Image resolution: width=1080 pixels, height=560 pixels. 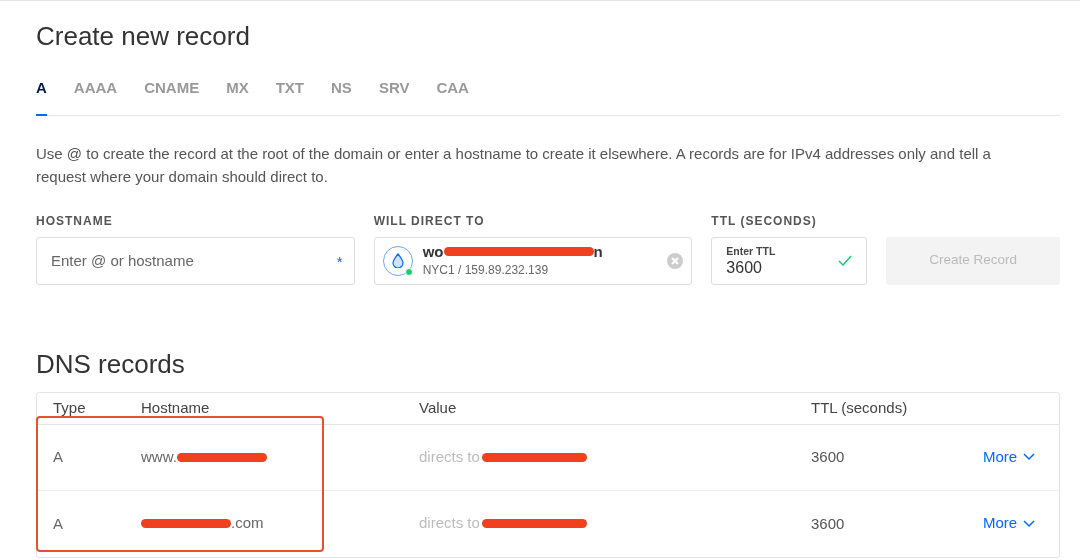 What do you see at coordinates (143, 36) in the screenshot?
I see `page-title: Create new record` at bounding box center [143, 36].